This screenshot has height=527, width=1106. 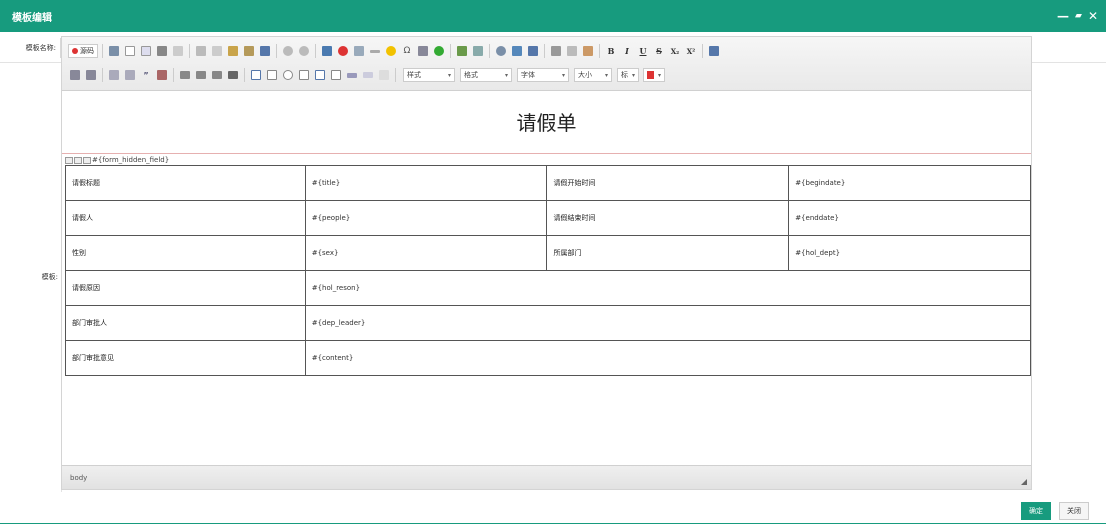 What do you see at coordinates (185, 358) in the screenshot?
I see `table-cell: 部门审批意见` at bounding box center [185, 358].